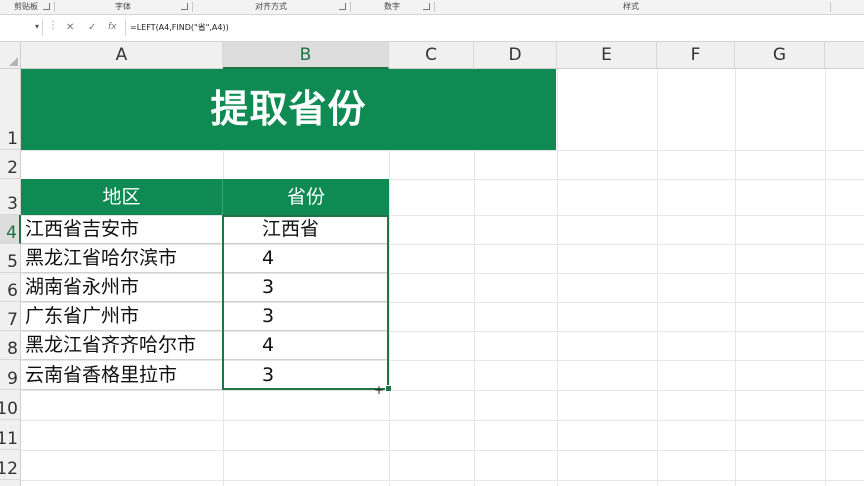 This screenshot has width=864, height=486. I want to click on ribbon-group-alignment: 对齐方式, so click(271, 7).